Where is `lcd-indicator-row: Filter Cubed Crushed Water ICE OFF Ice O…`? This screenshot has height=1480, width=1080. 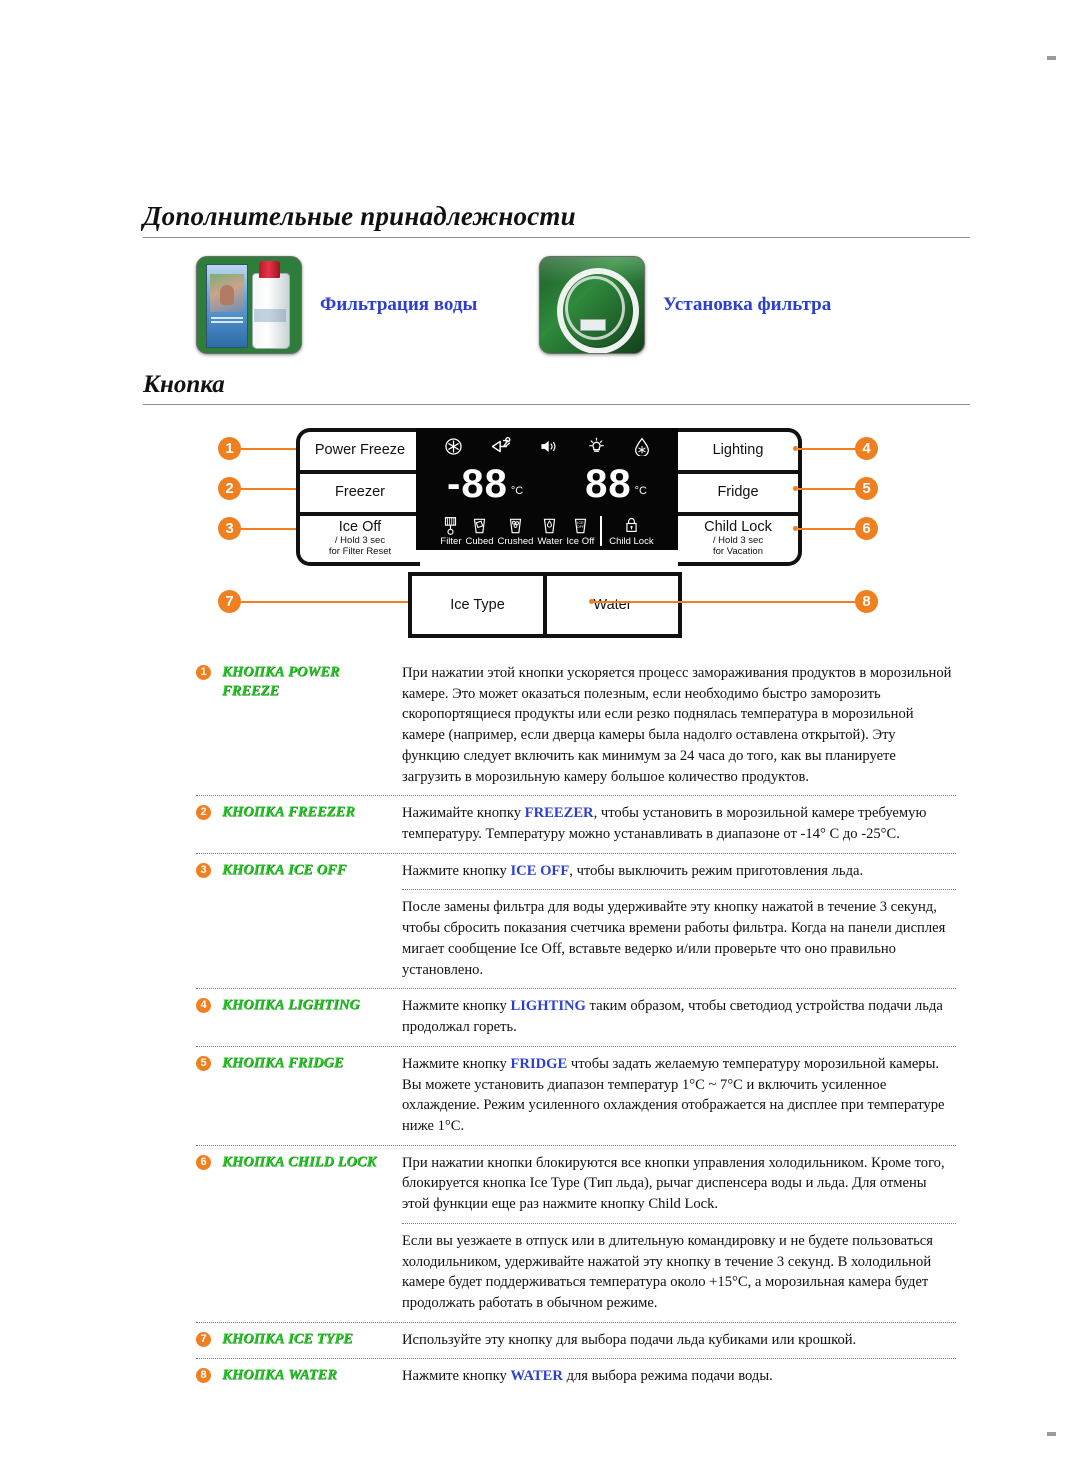
lcd-indicator-row: Filter Cubed Crushed Water ICE OFF Ice O… is located at coordinates (547, 527).